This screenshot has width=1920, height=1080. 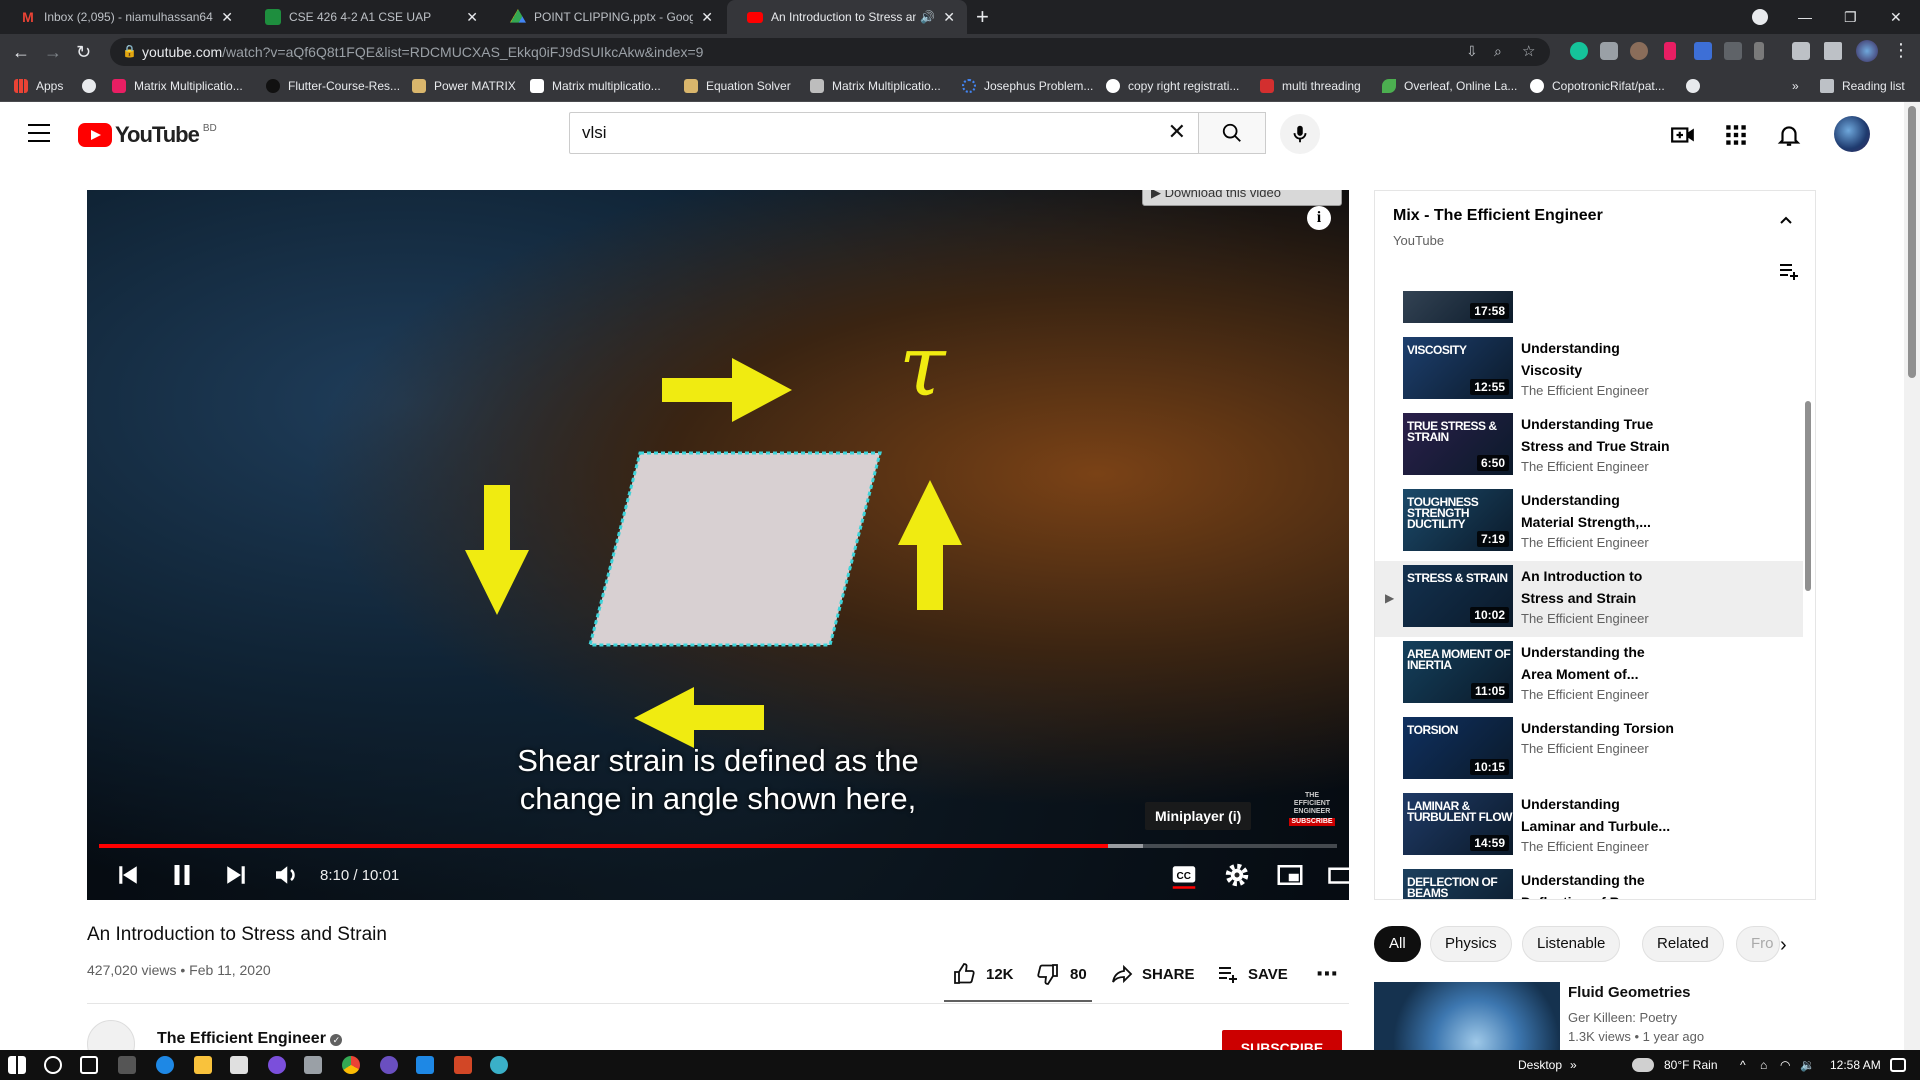 I want to click on chip-related: Related, so click(x=1683, y=944).